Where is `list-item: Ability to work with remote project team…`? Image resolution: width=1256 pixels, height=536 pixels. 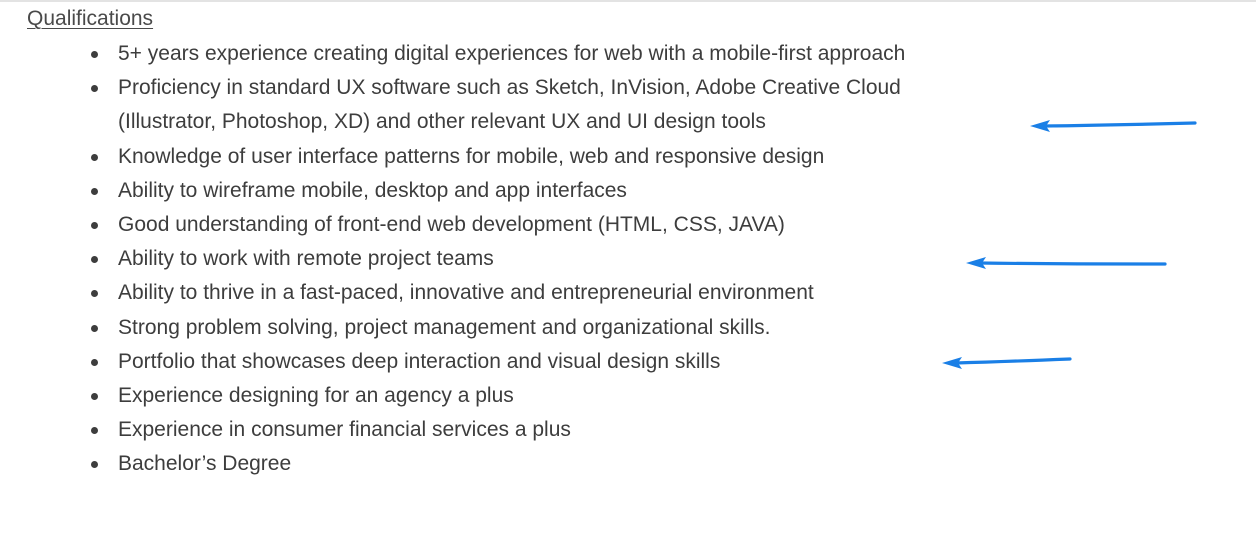 list-item: Ability to work with remote project team… is located at coordinates (544, 259).